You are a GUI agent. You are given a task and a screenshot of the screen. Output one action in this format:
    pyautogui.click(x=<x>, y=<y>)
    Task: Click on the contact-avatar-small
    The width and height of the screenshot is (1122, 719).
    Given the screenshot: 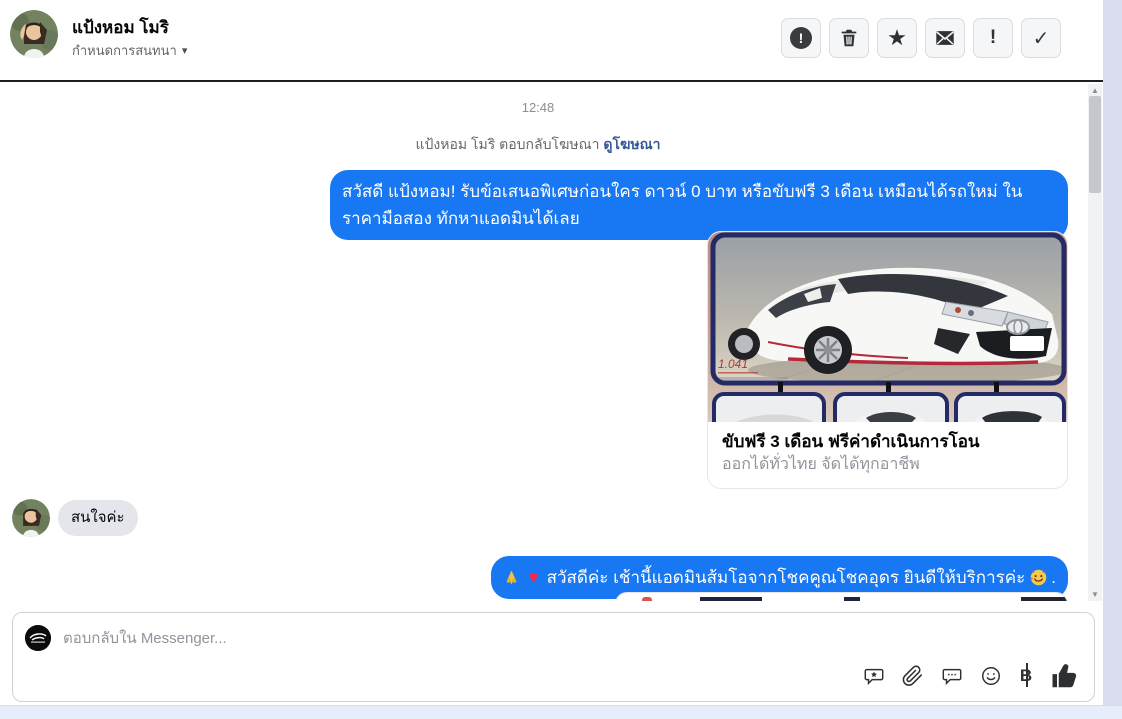 What is the action you would take?
    pyautogui.click(x=31, y=518)
    